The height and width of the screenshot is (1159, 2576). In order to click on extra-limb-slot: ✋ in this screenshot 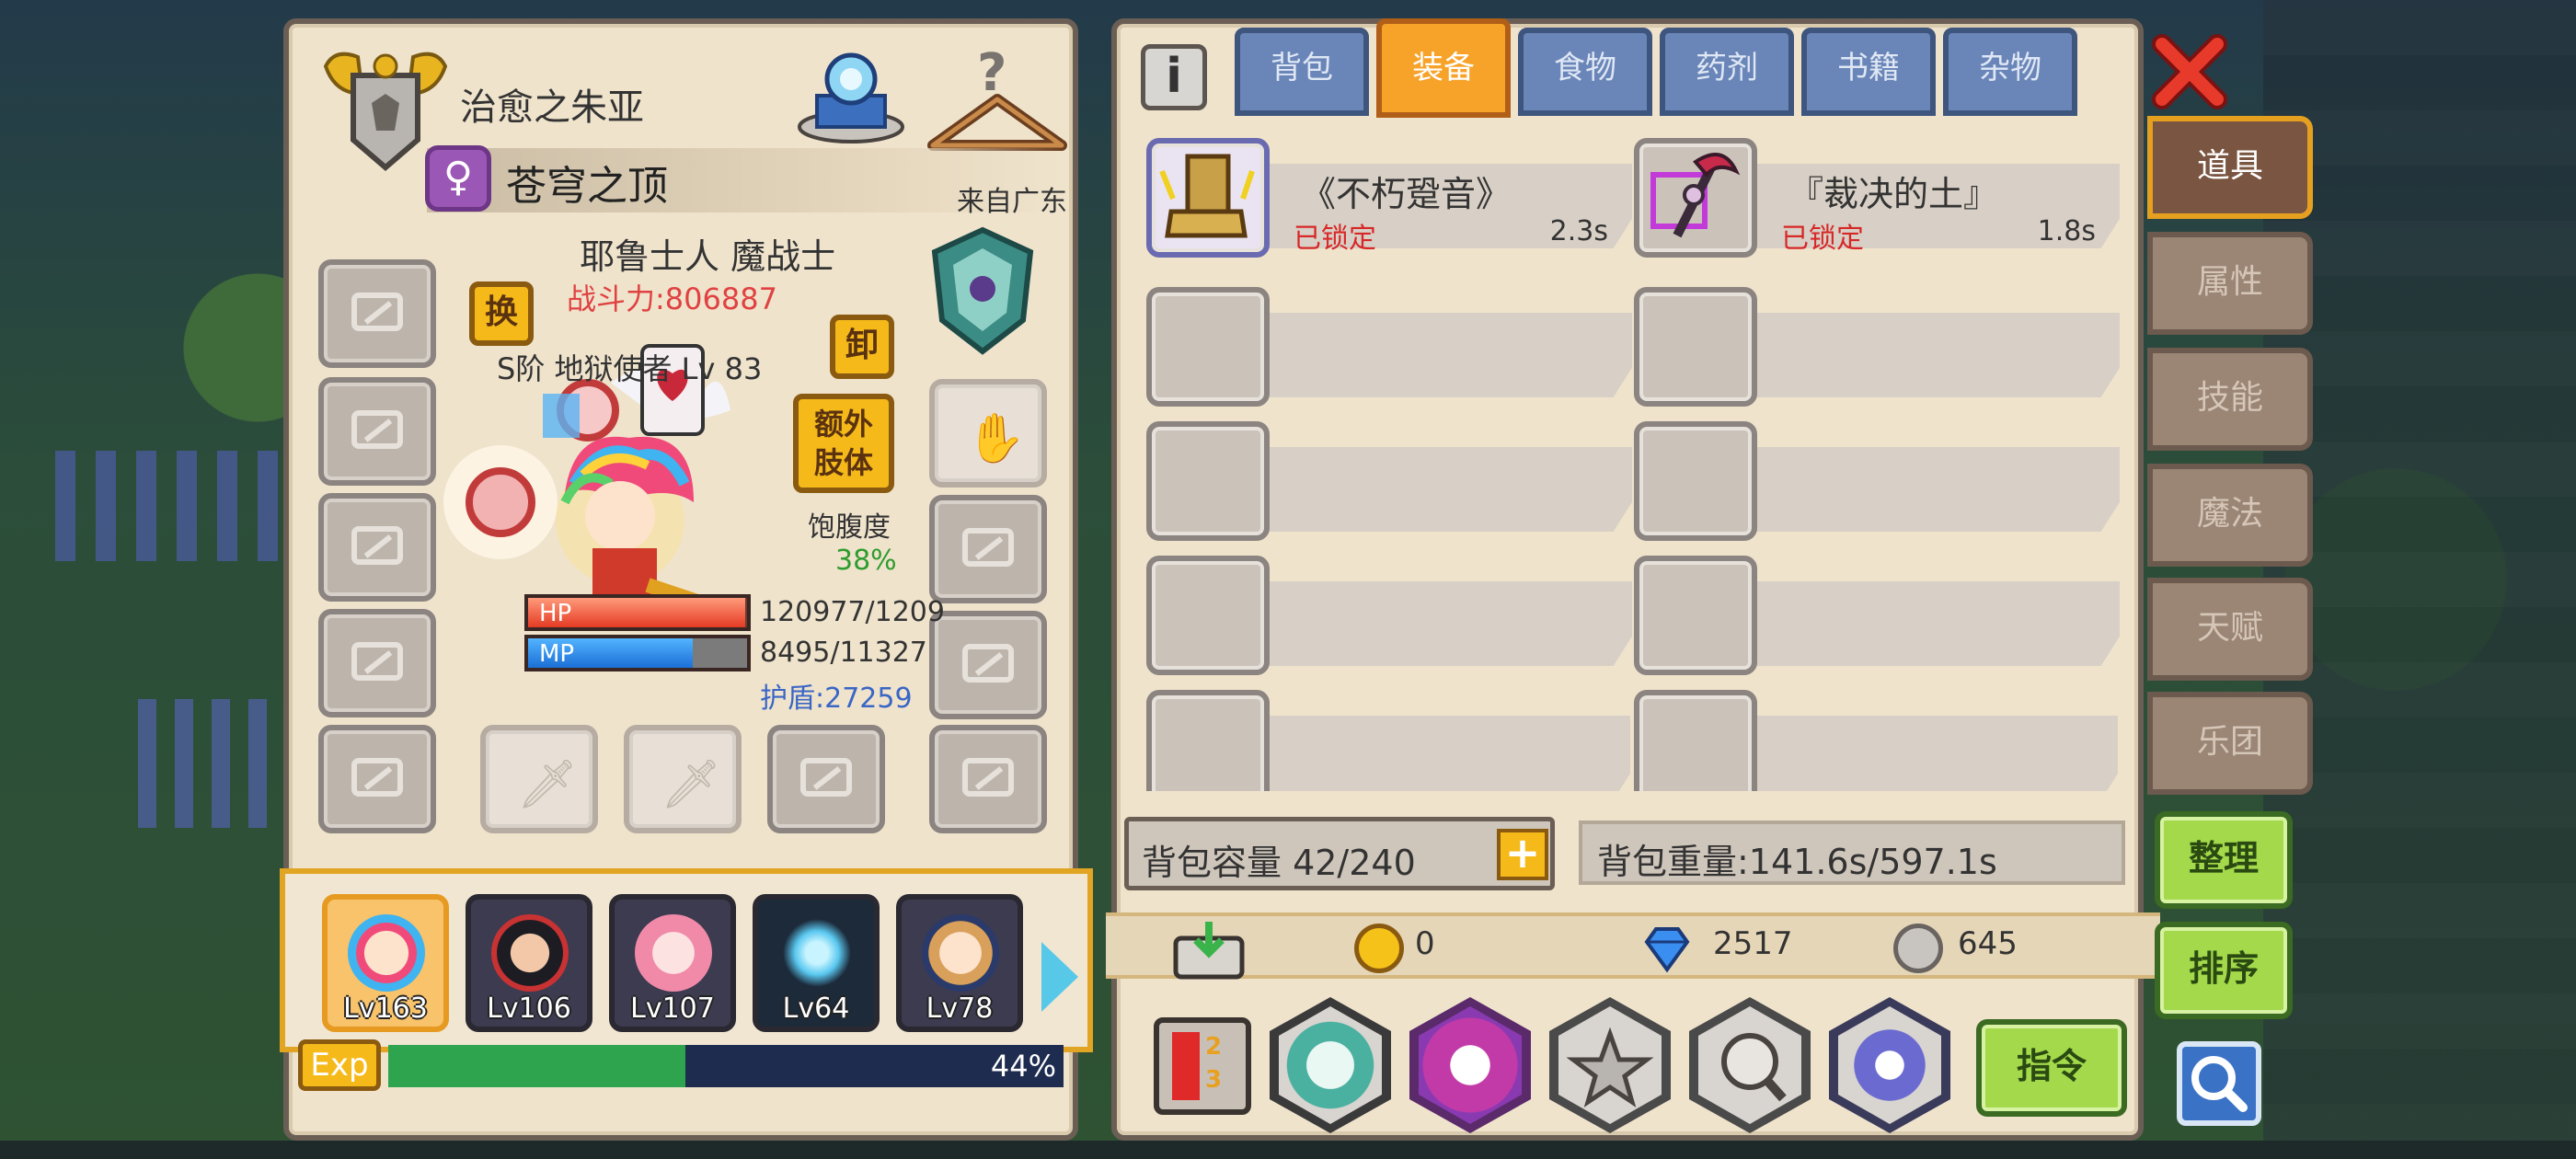, I will do `click(988, 433)`.